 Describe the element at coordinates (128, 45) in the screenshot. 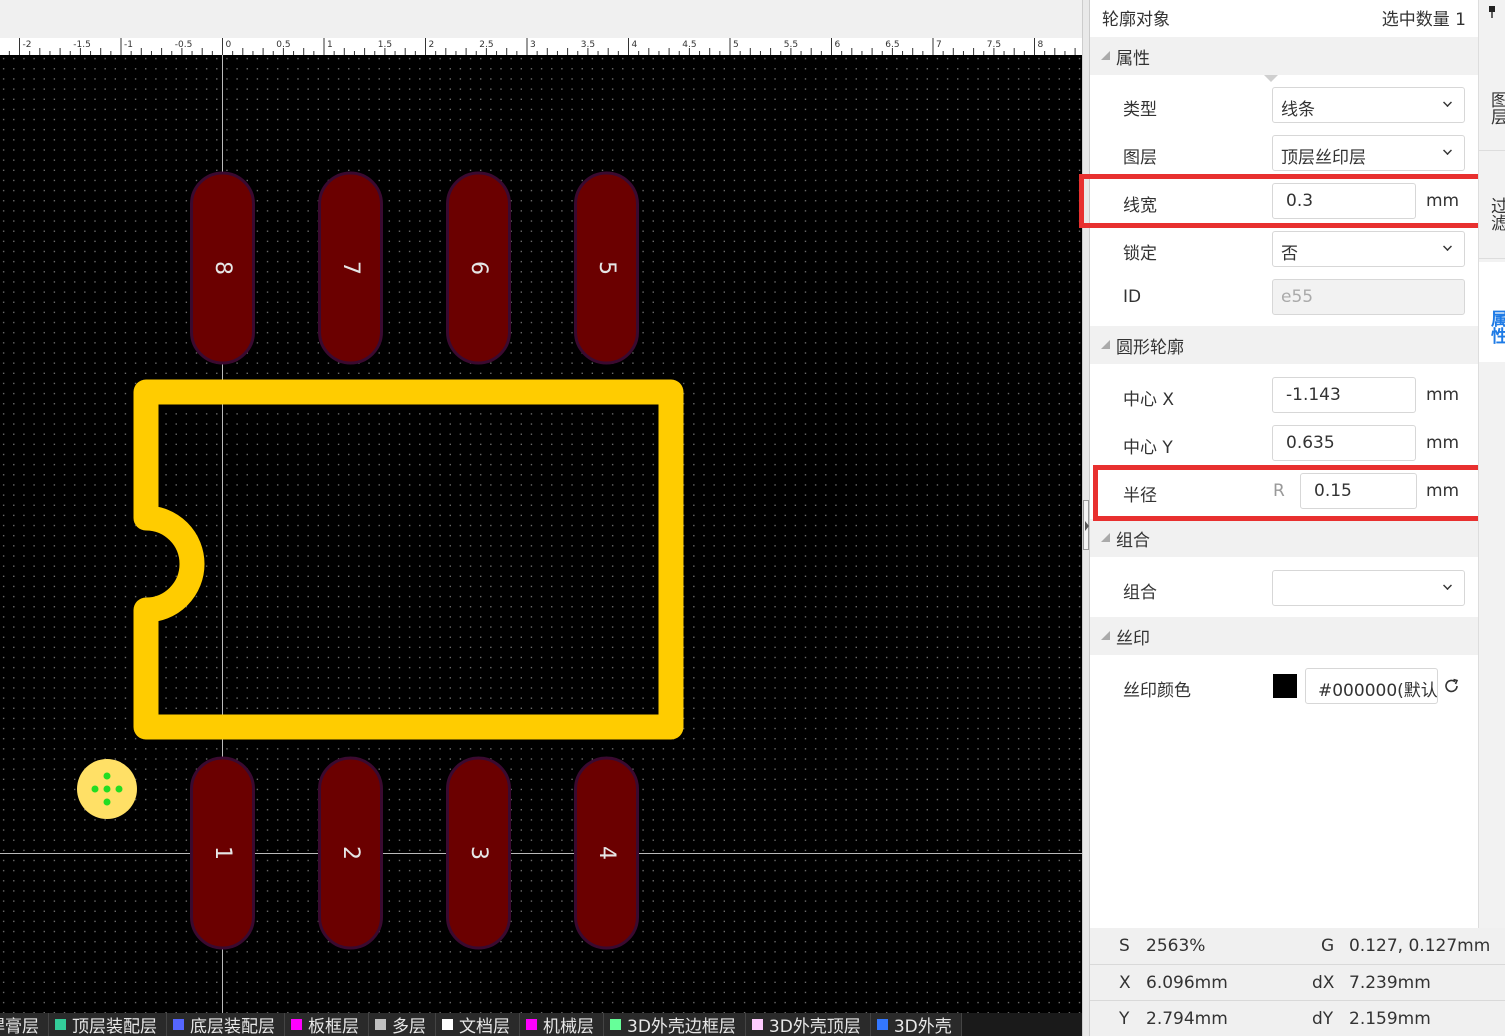

I see `ruler-label: -1` at that location.